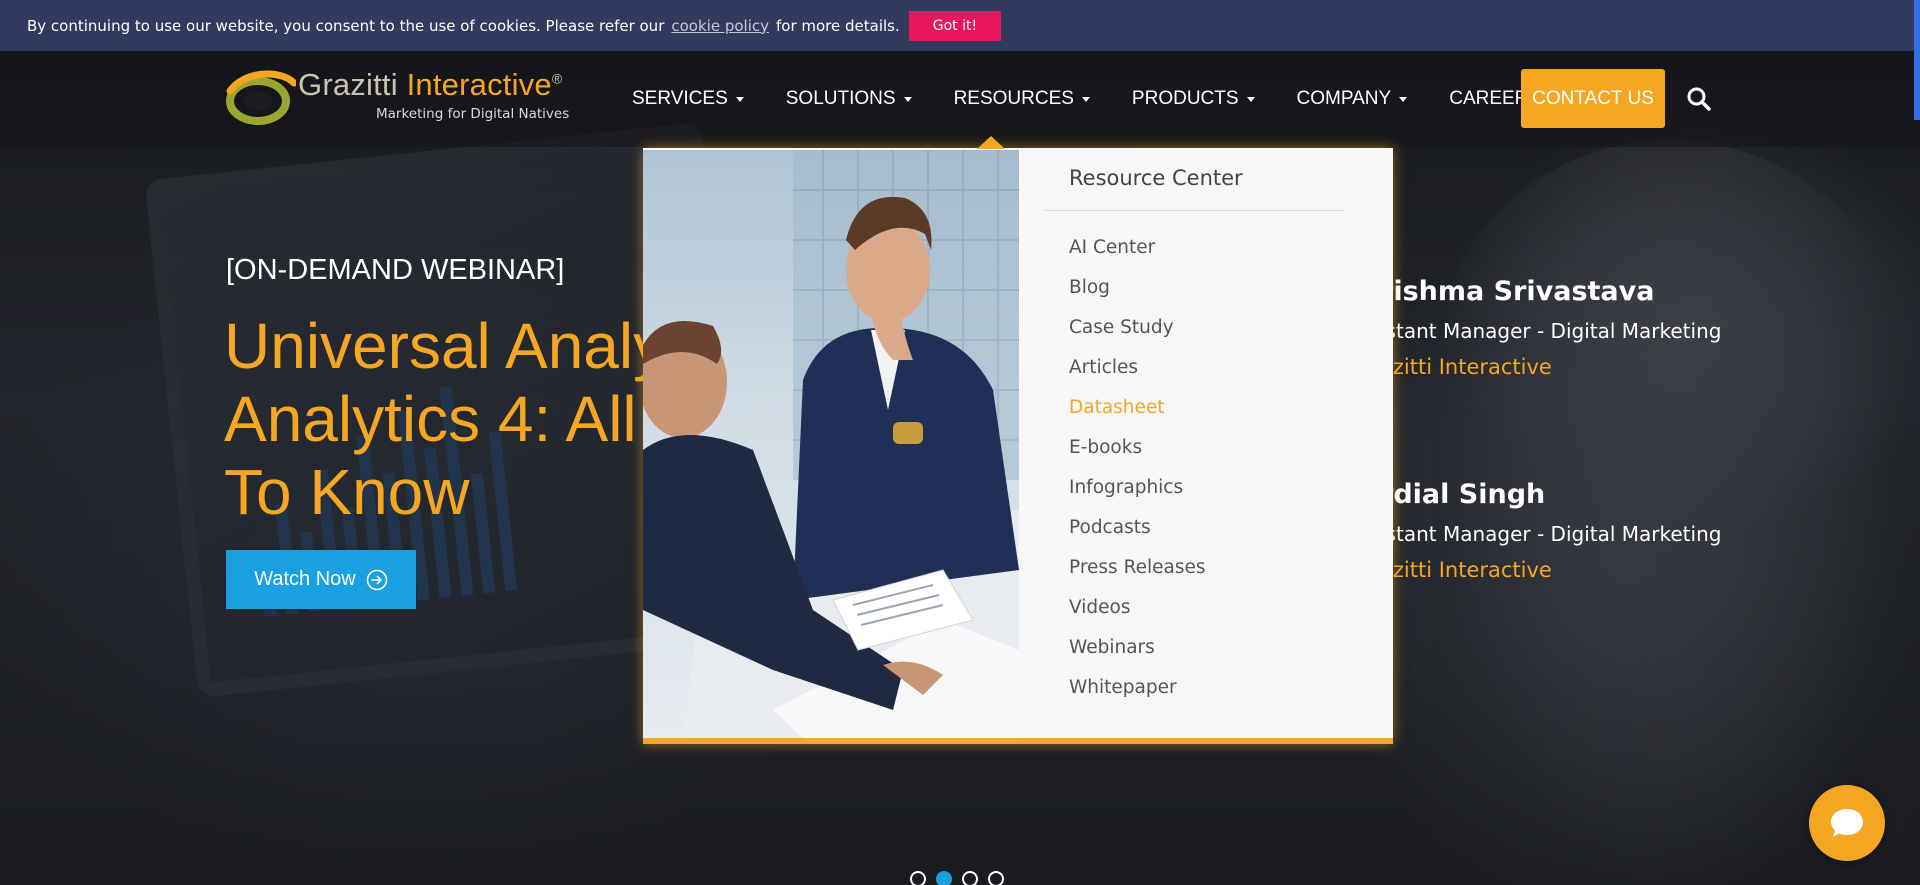 The height and width of the screenshot is (885, 1920). What do you see at coordinates (352, 84) in the screenshot?
I see `logo-name-part1: Grazitti` at bounding box center [352, 84].